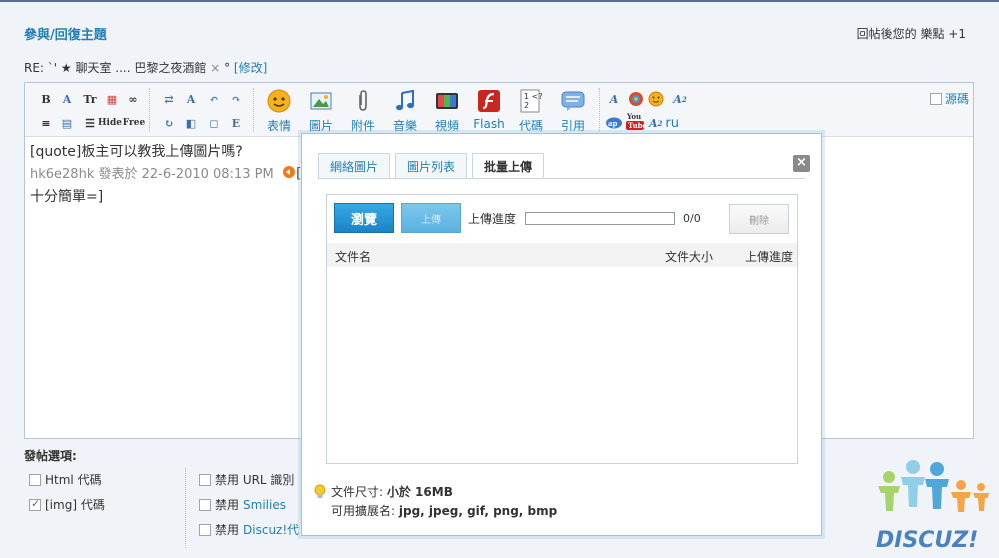 This screenshot has height=558, width=999. Describe the element at coordinates (363, 511) in the screenshot. I see `ext-hint-label: 可用擴展名:` at that location.